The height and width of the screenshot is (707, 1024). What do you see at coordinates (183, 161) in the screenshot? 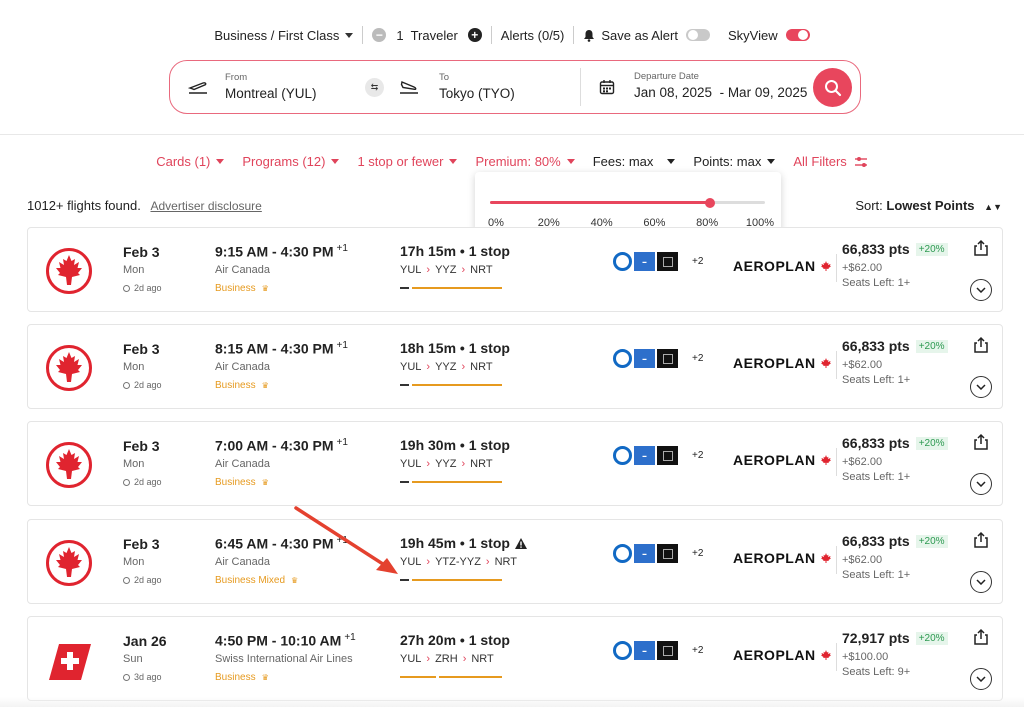
I see `filter-label: Cards (1)` at bounding box center [183, 161].